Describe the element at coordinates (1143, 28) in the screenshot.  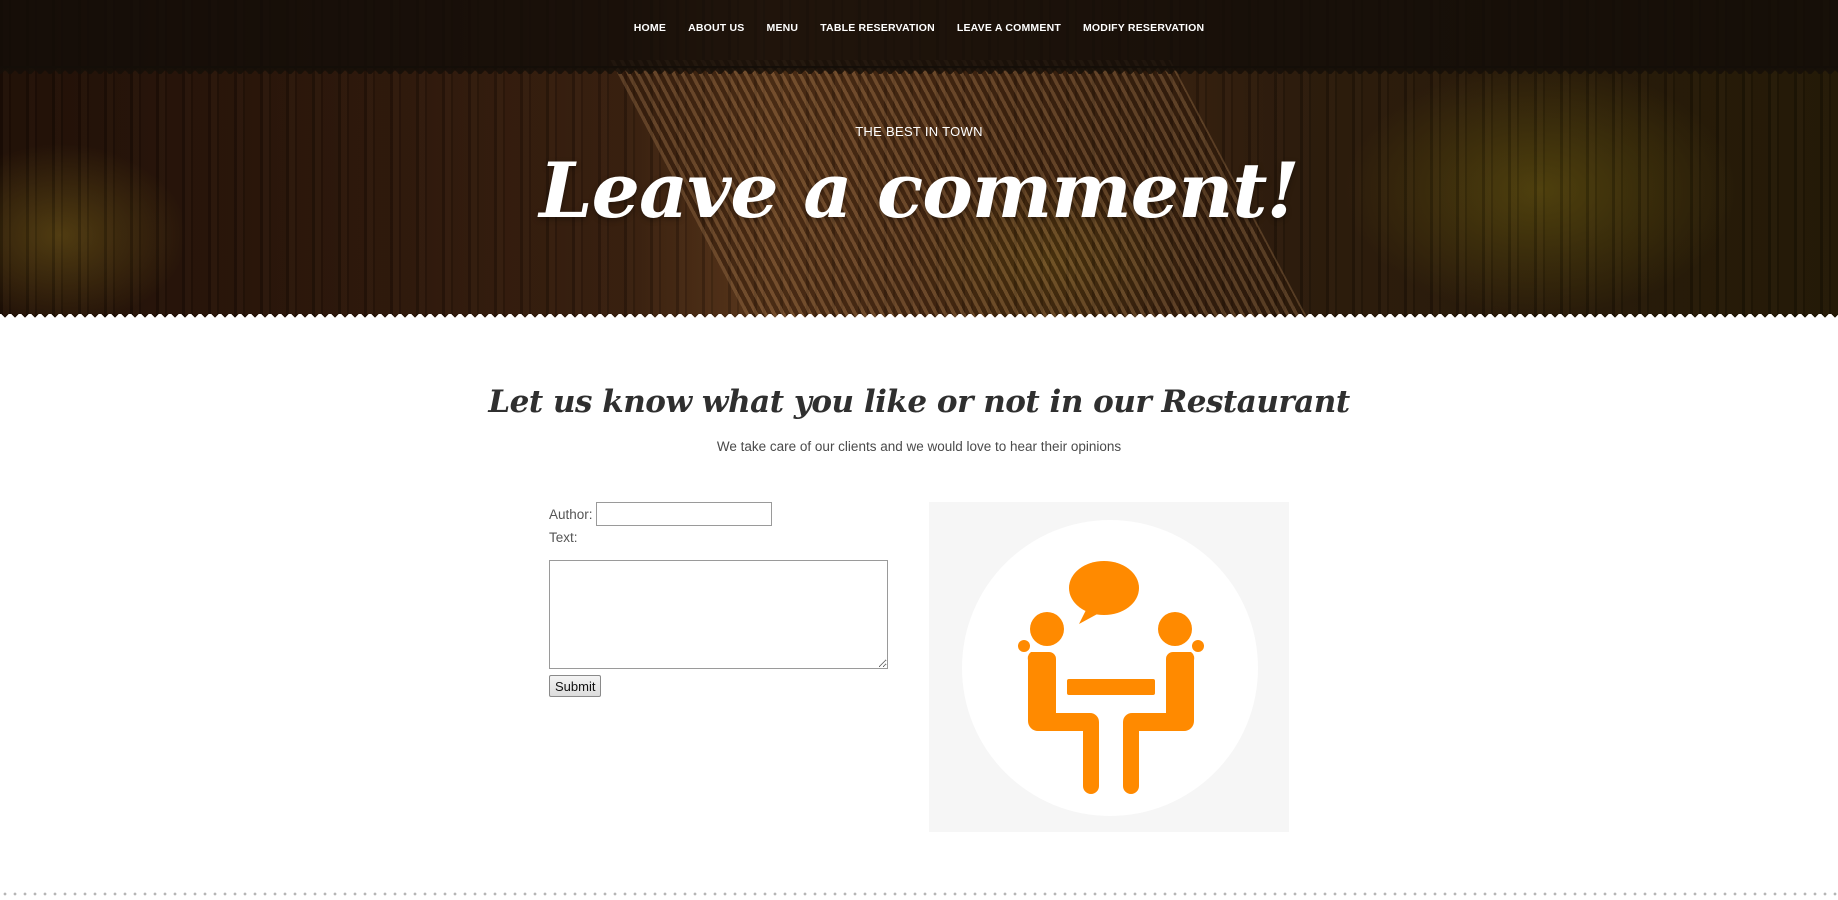
I see `nav-item-modify-reservation: MODIFY RESERVATION` at that location.